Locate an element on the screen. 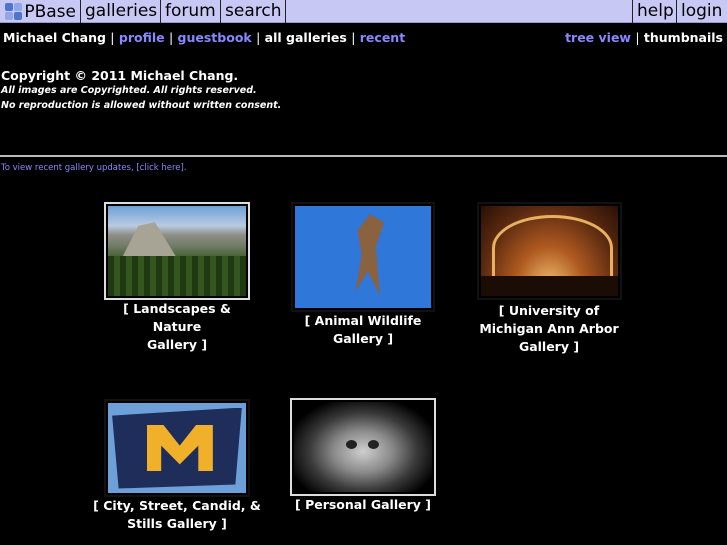 Image resolution: width=727 pixels, height=545 pixels. nav-login: login is located at coordinates (701, 11).